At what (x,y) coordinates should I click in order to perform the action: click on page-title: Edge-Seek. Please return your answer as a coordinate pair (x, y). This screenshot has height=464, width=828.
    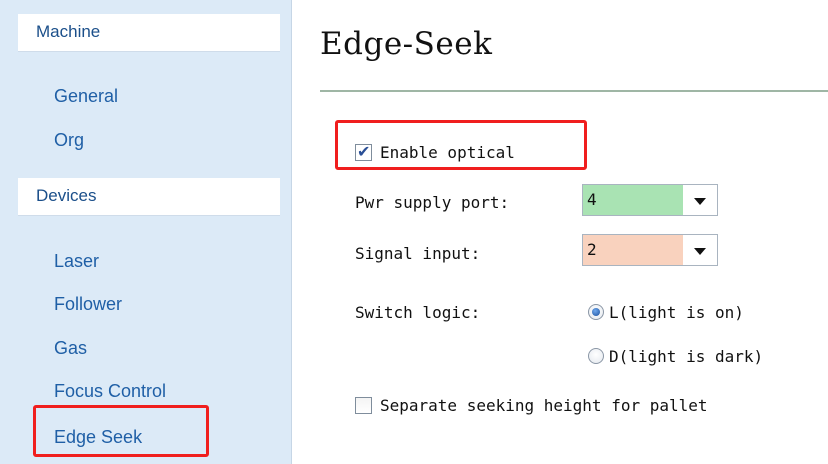
    Looking at the image, I should click on (406, 44).